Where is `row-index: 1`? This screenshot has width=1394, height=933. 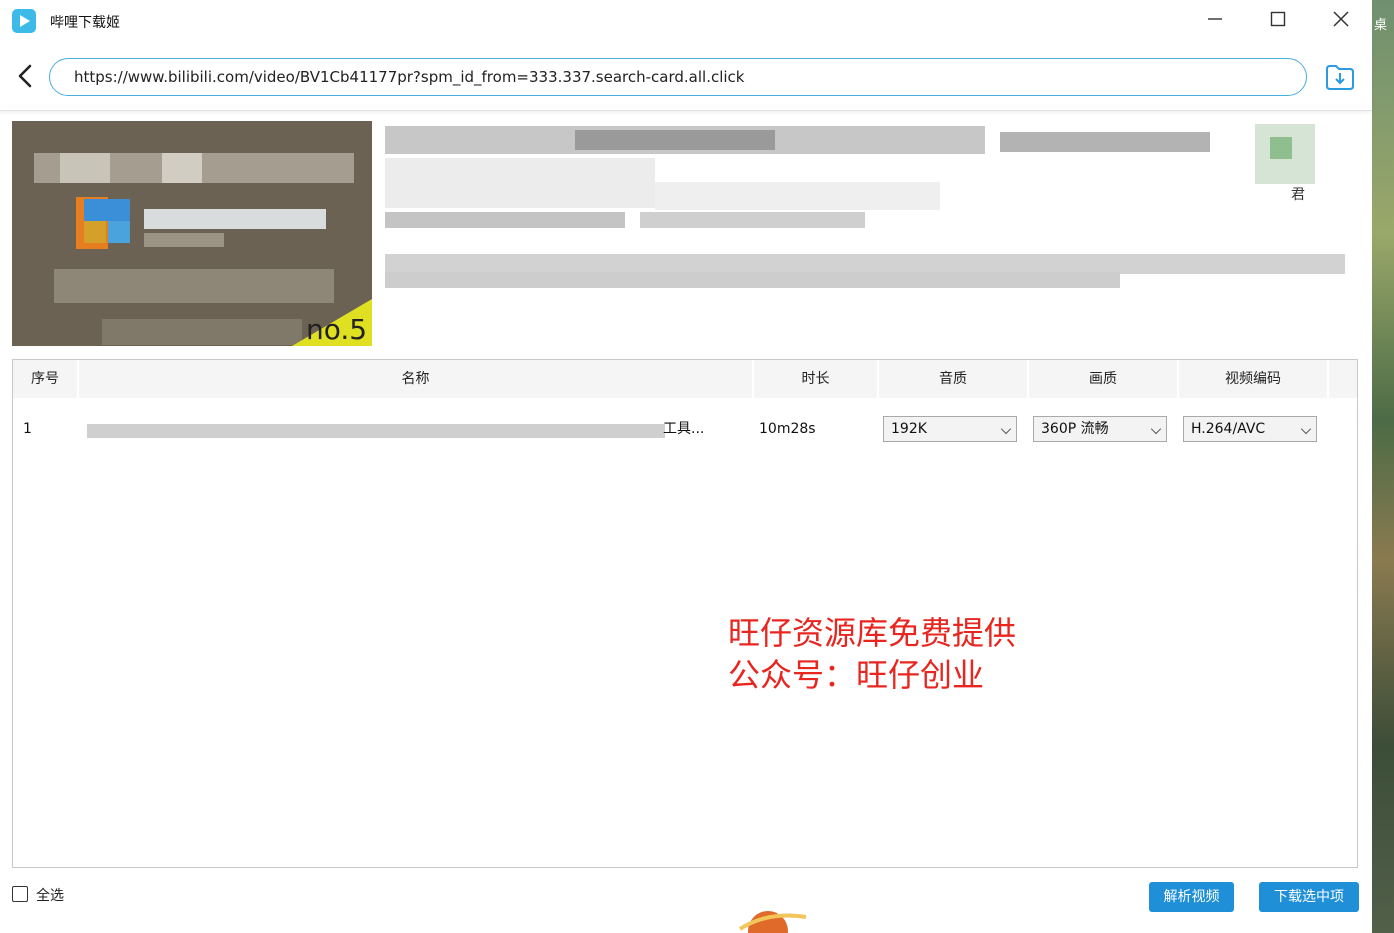 row-index: 1 is located at coordinates (27, 429).